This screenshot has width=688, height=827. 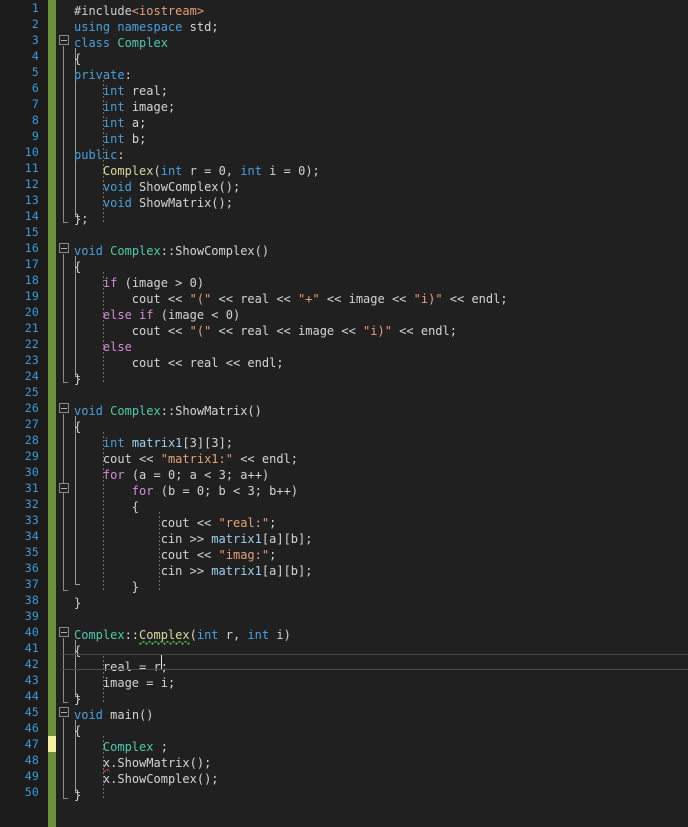 I want to click on code-line: void Complex::ShowMatrix(), so click(x=380, y=411).